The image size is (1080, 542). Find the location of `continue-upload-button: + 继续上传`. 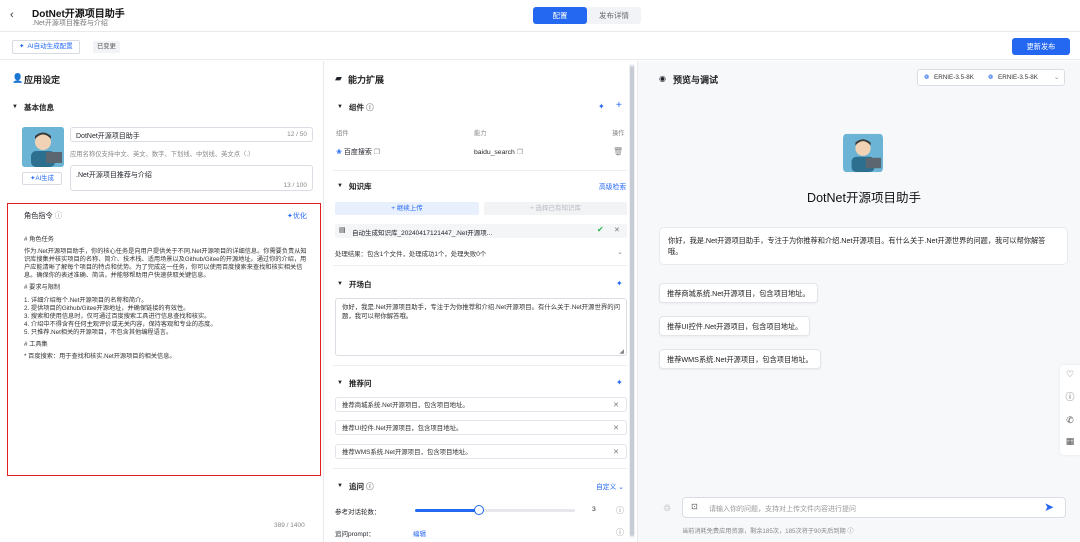

continue-upload-button: + 继续上传 is located at coordinates (407, 208).